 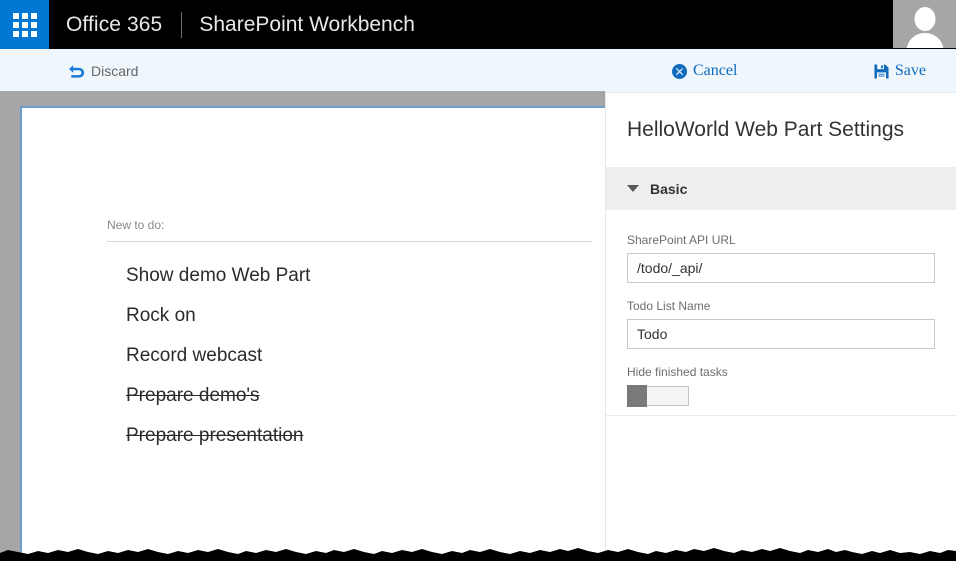 What do you see at coordinates (781, 415) in the screenshot?
I see `panel-divider` at bounding box center [781, 415].